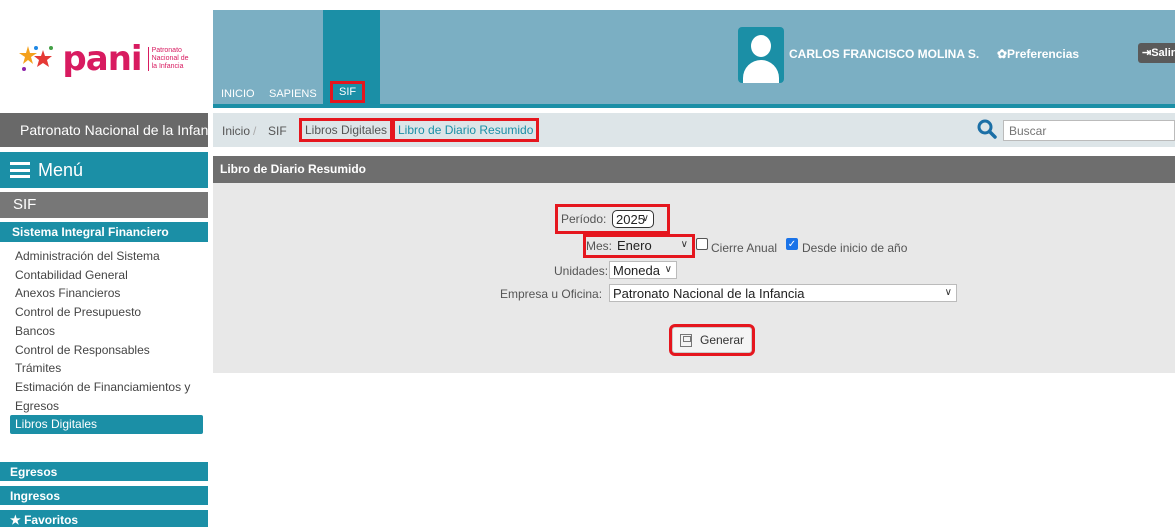  I want to click on unidades-label: Unidades:, so click(581, 271).